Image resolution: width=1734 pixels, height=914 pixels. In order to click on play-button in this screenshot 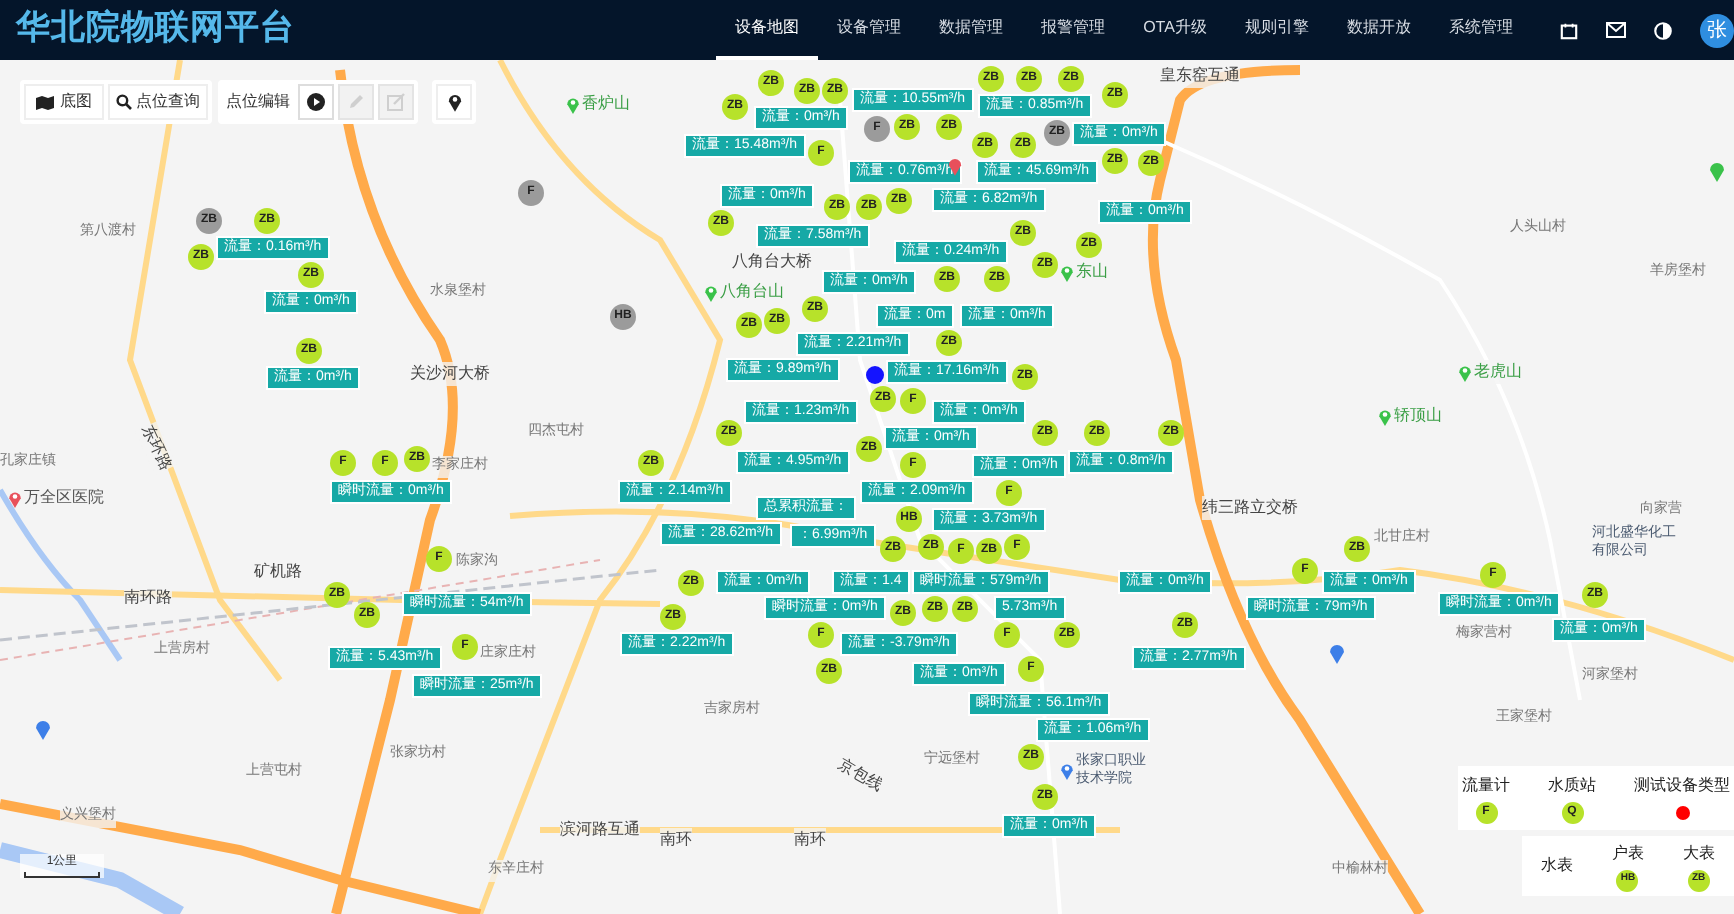, I will do `click(316, 102)`.